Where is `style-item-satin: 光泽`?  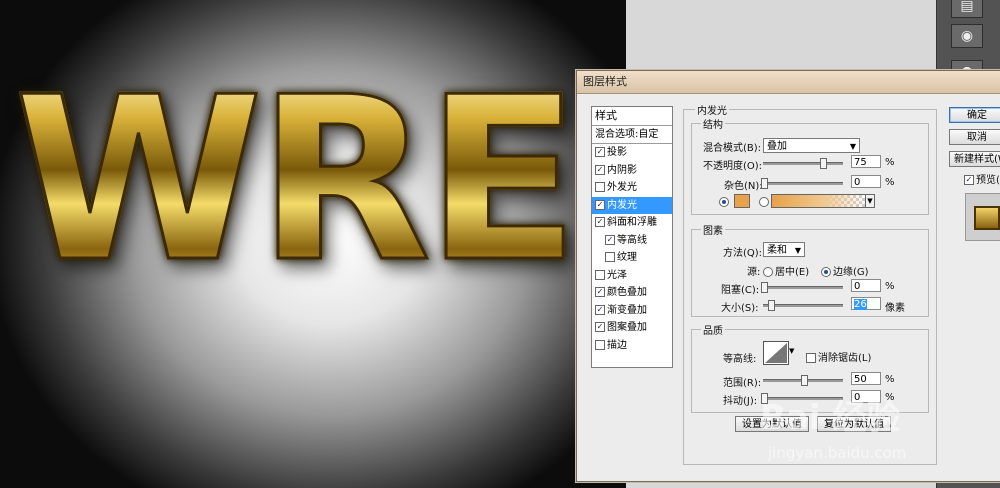
style-item-satin: 光泽 is located at coordinates (632, 276).